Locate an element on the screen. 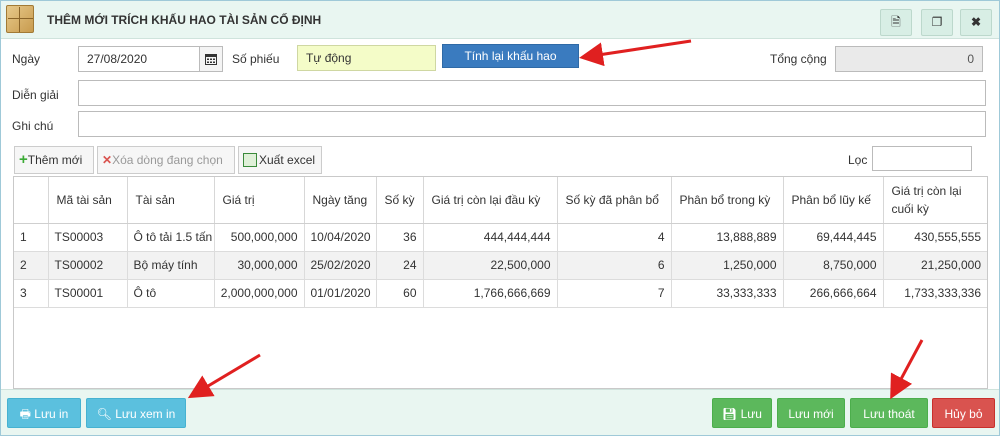 The width and height of the screenshot is (1000, 437). arrow-to-save-exit is located at coordinates (907, 369).